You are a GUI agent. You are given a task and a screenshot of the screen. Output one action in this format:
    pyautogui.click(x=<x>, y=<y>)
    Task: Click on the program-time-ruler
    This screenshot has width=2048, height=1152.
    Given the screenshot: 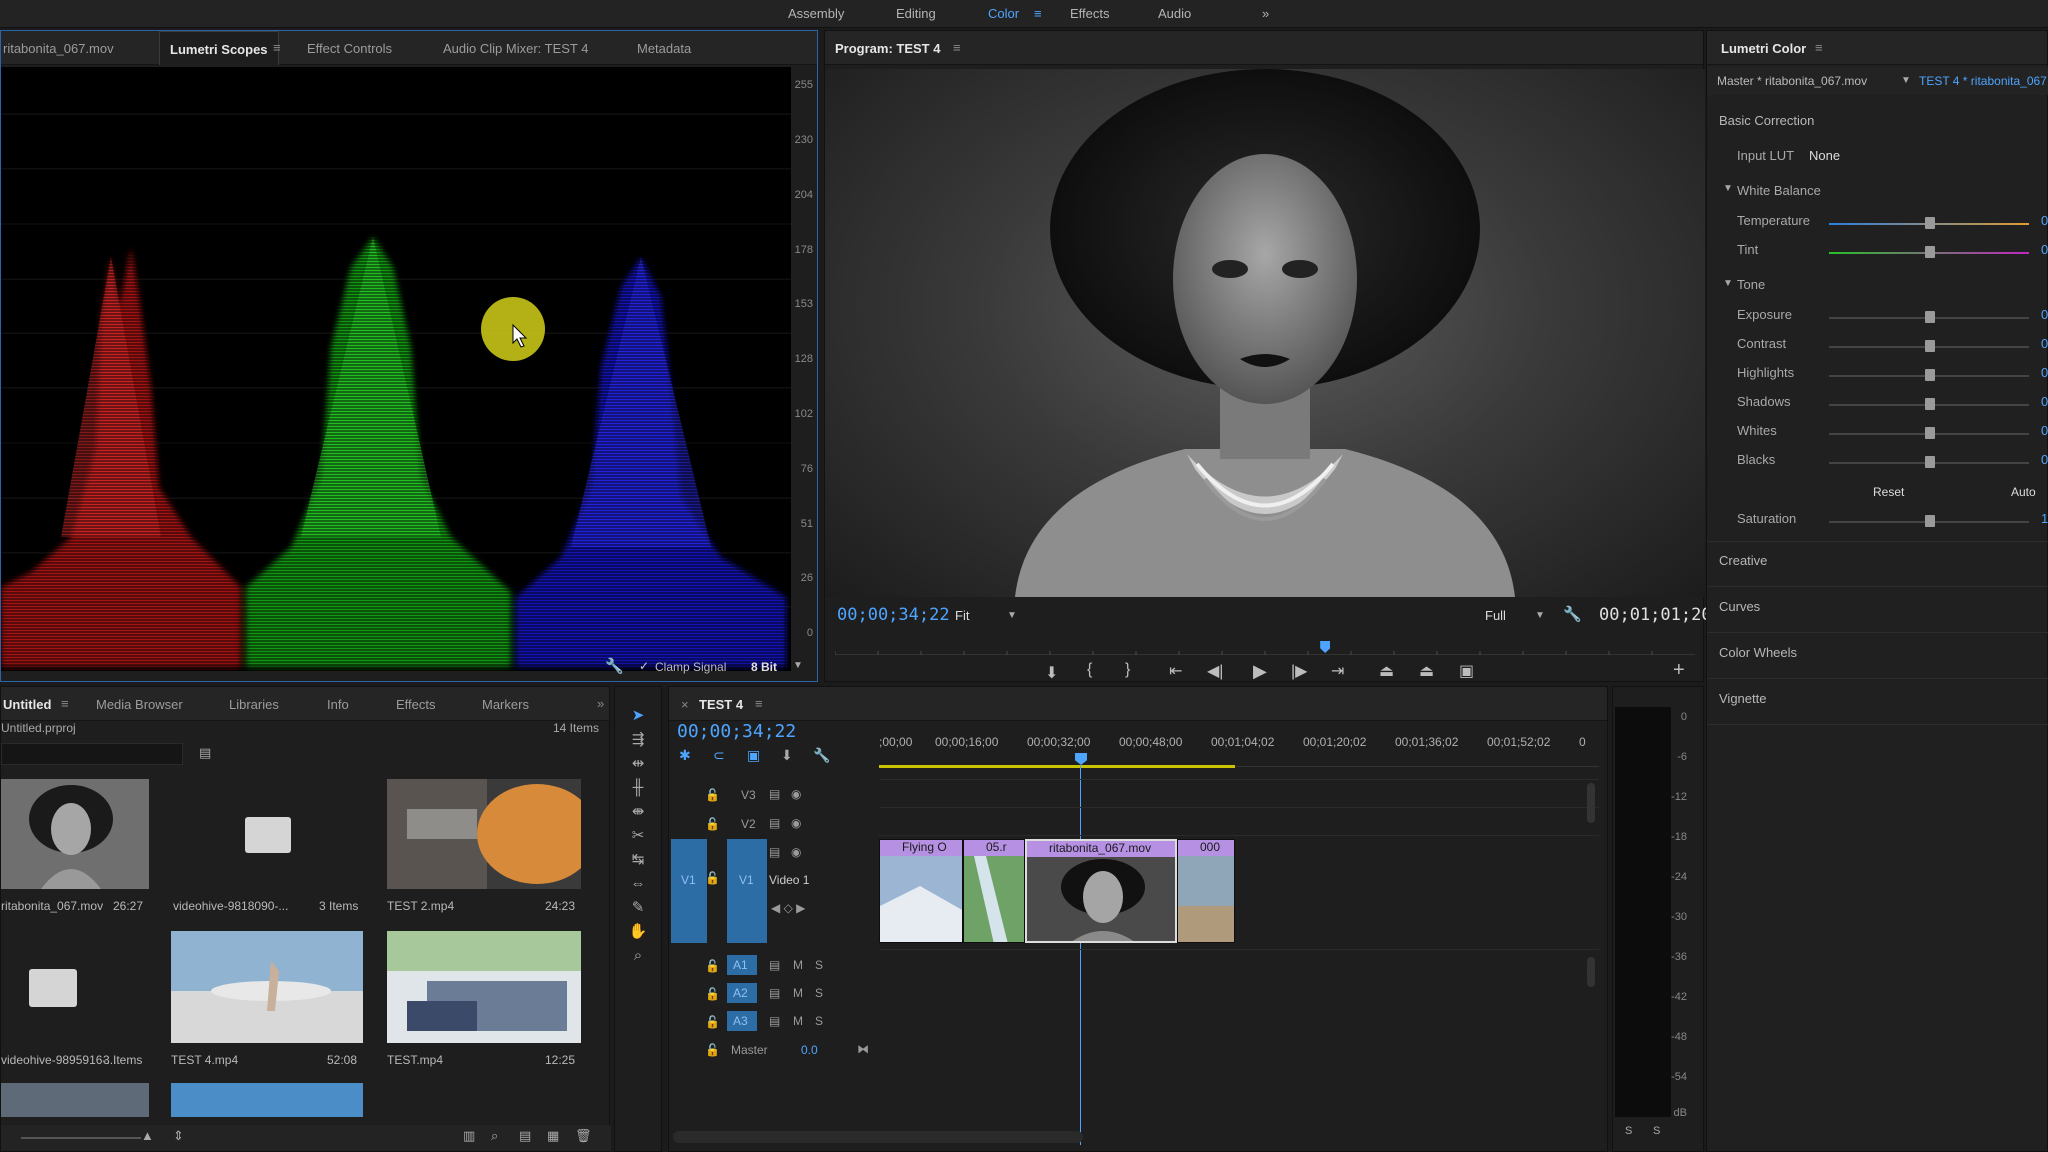 What is the action you would take?
    pyautogui.click(x=1265, y=648)
    